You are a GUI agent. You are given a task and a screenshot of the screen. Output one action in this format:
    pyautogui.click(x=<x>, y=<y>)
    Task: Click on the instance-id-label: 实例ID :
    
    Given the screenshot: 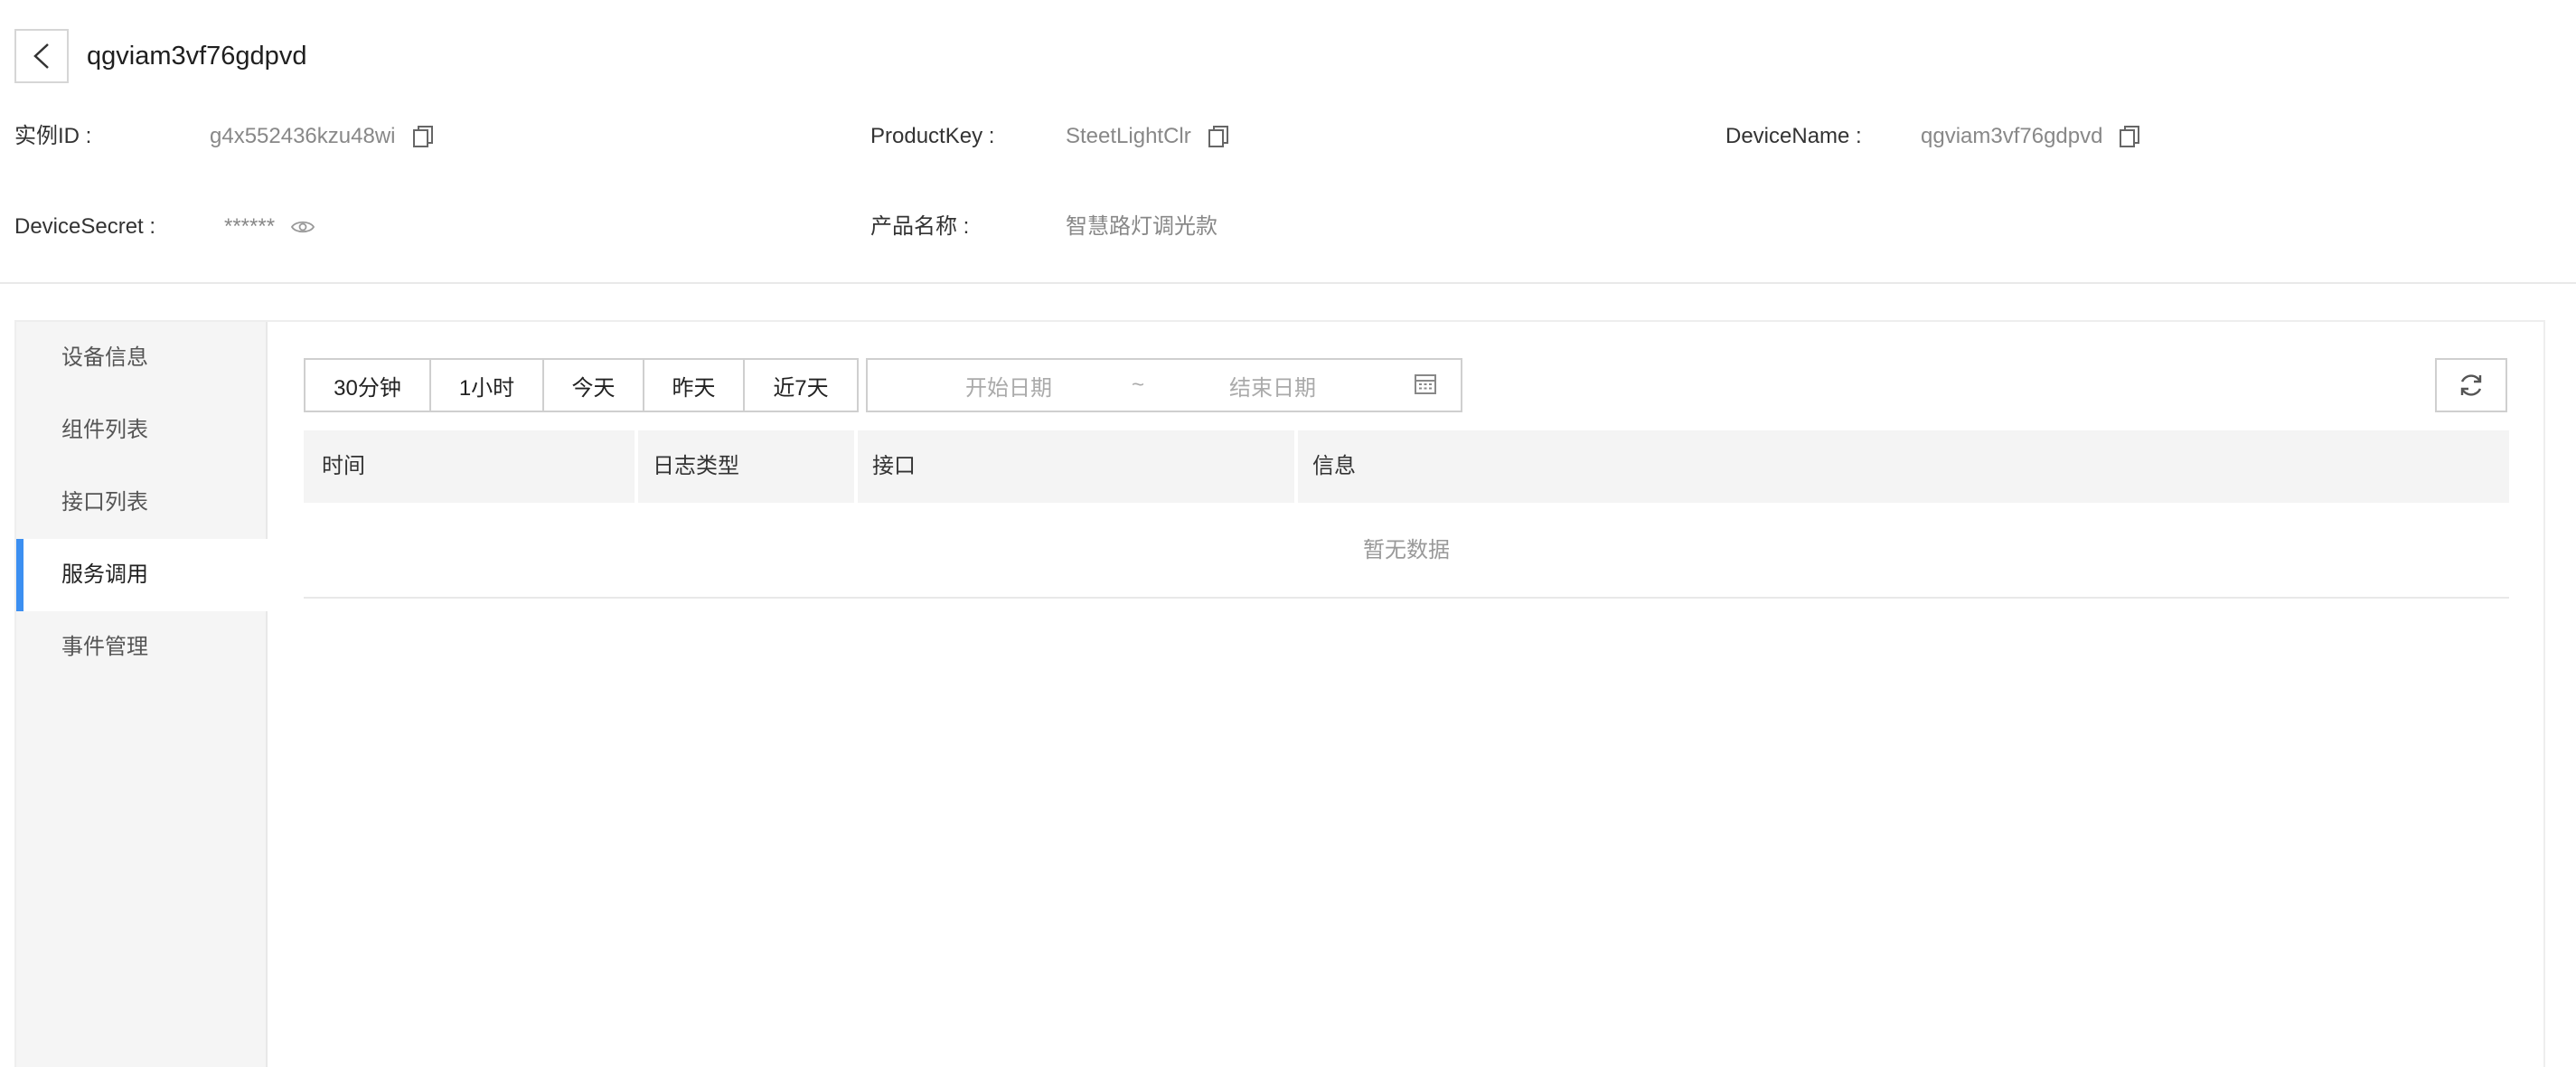 What is the action you would take?
    pyautogui.click(x=53, y=136)
    